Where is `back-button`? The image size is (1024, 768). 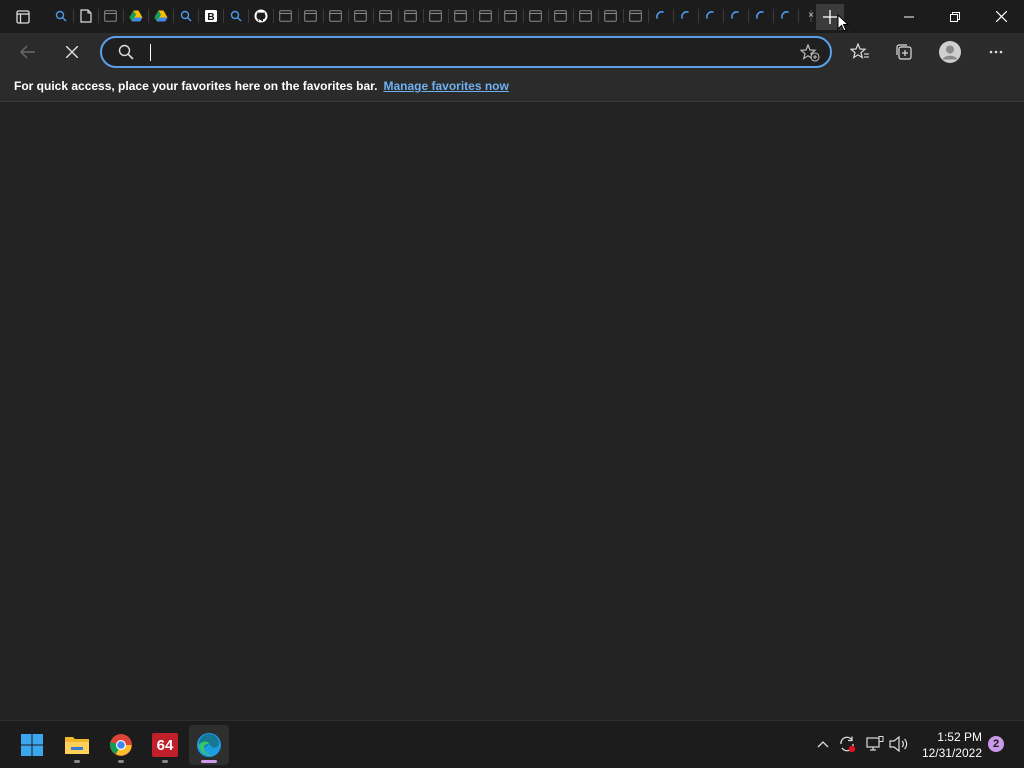 back-button is located at coordinates (28, 52).